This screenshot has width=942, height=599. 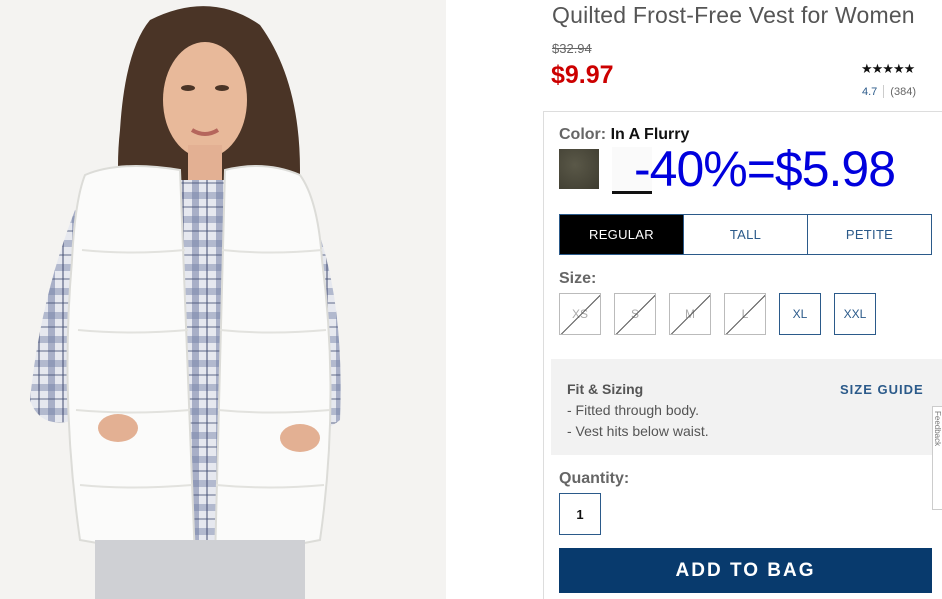 I want to click on size-option-s: S, so click(x=635, y=314).